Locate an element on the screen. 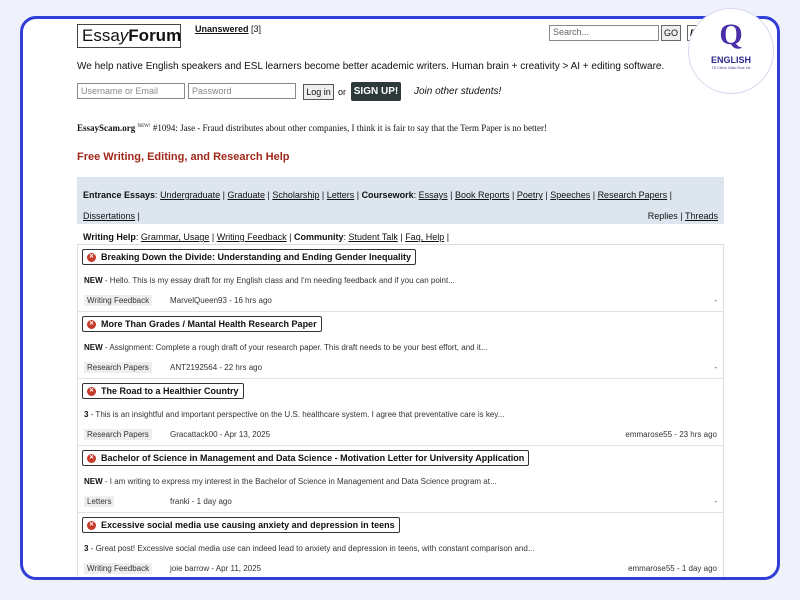 The height and width of the screenshot is (600, 800). thread-author: ANT2192564 - 22 hrs ago is located at coordinates (216, 367).